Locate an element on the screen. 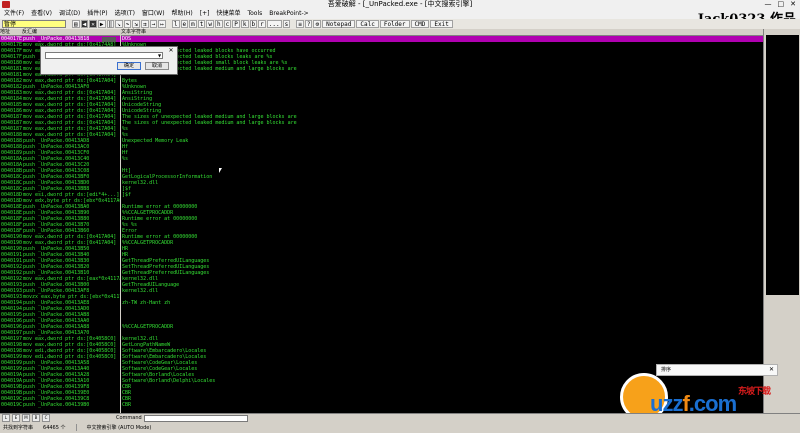 The width and height of the screenshot is (800, 433). right-side-panel is located at coordinates (781, 221).